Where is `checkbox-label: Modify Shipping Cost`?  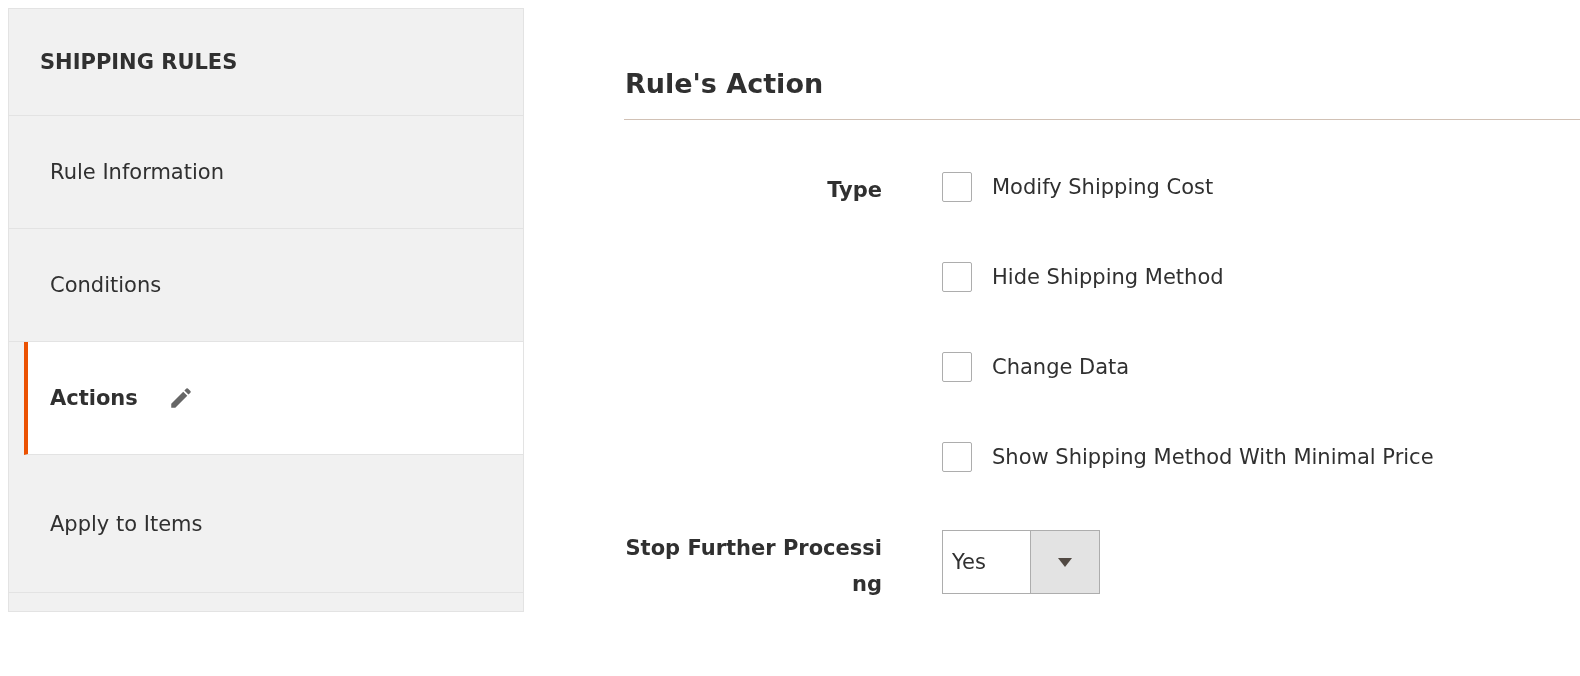
checkbox-label: Modify Shipping Cost is located at coordinates (1103, 187).